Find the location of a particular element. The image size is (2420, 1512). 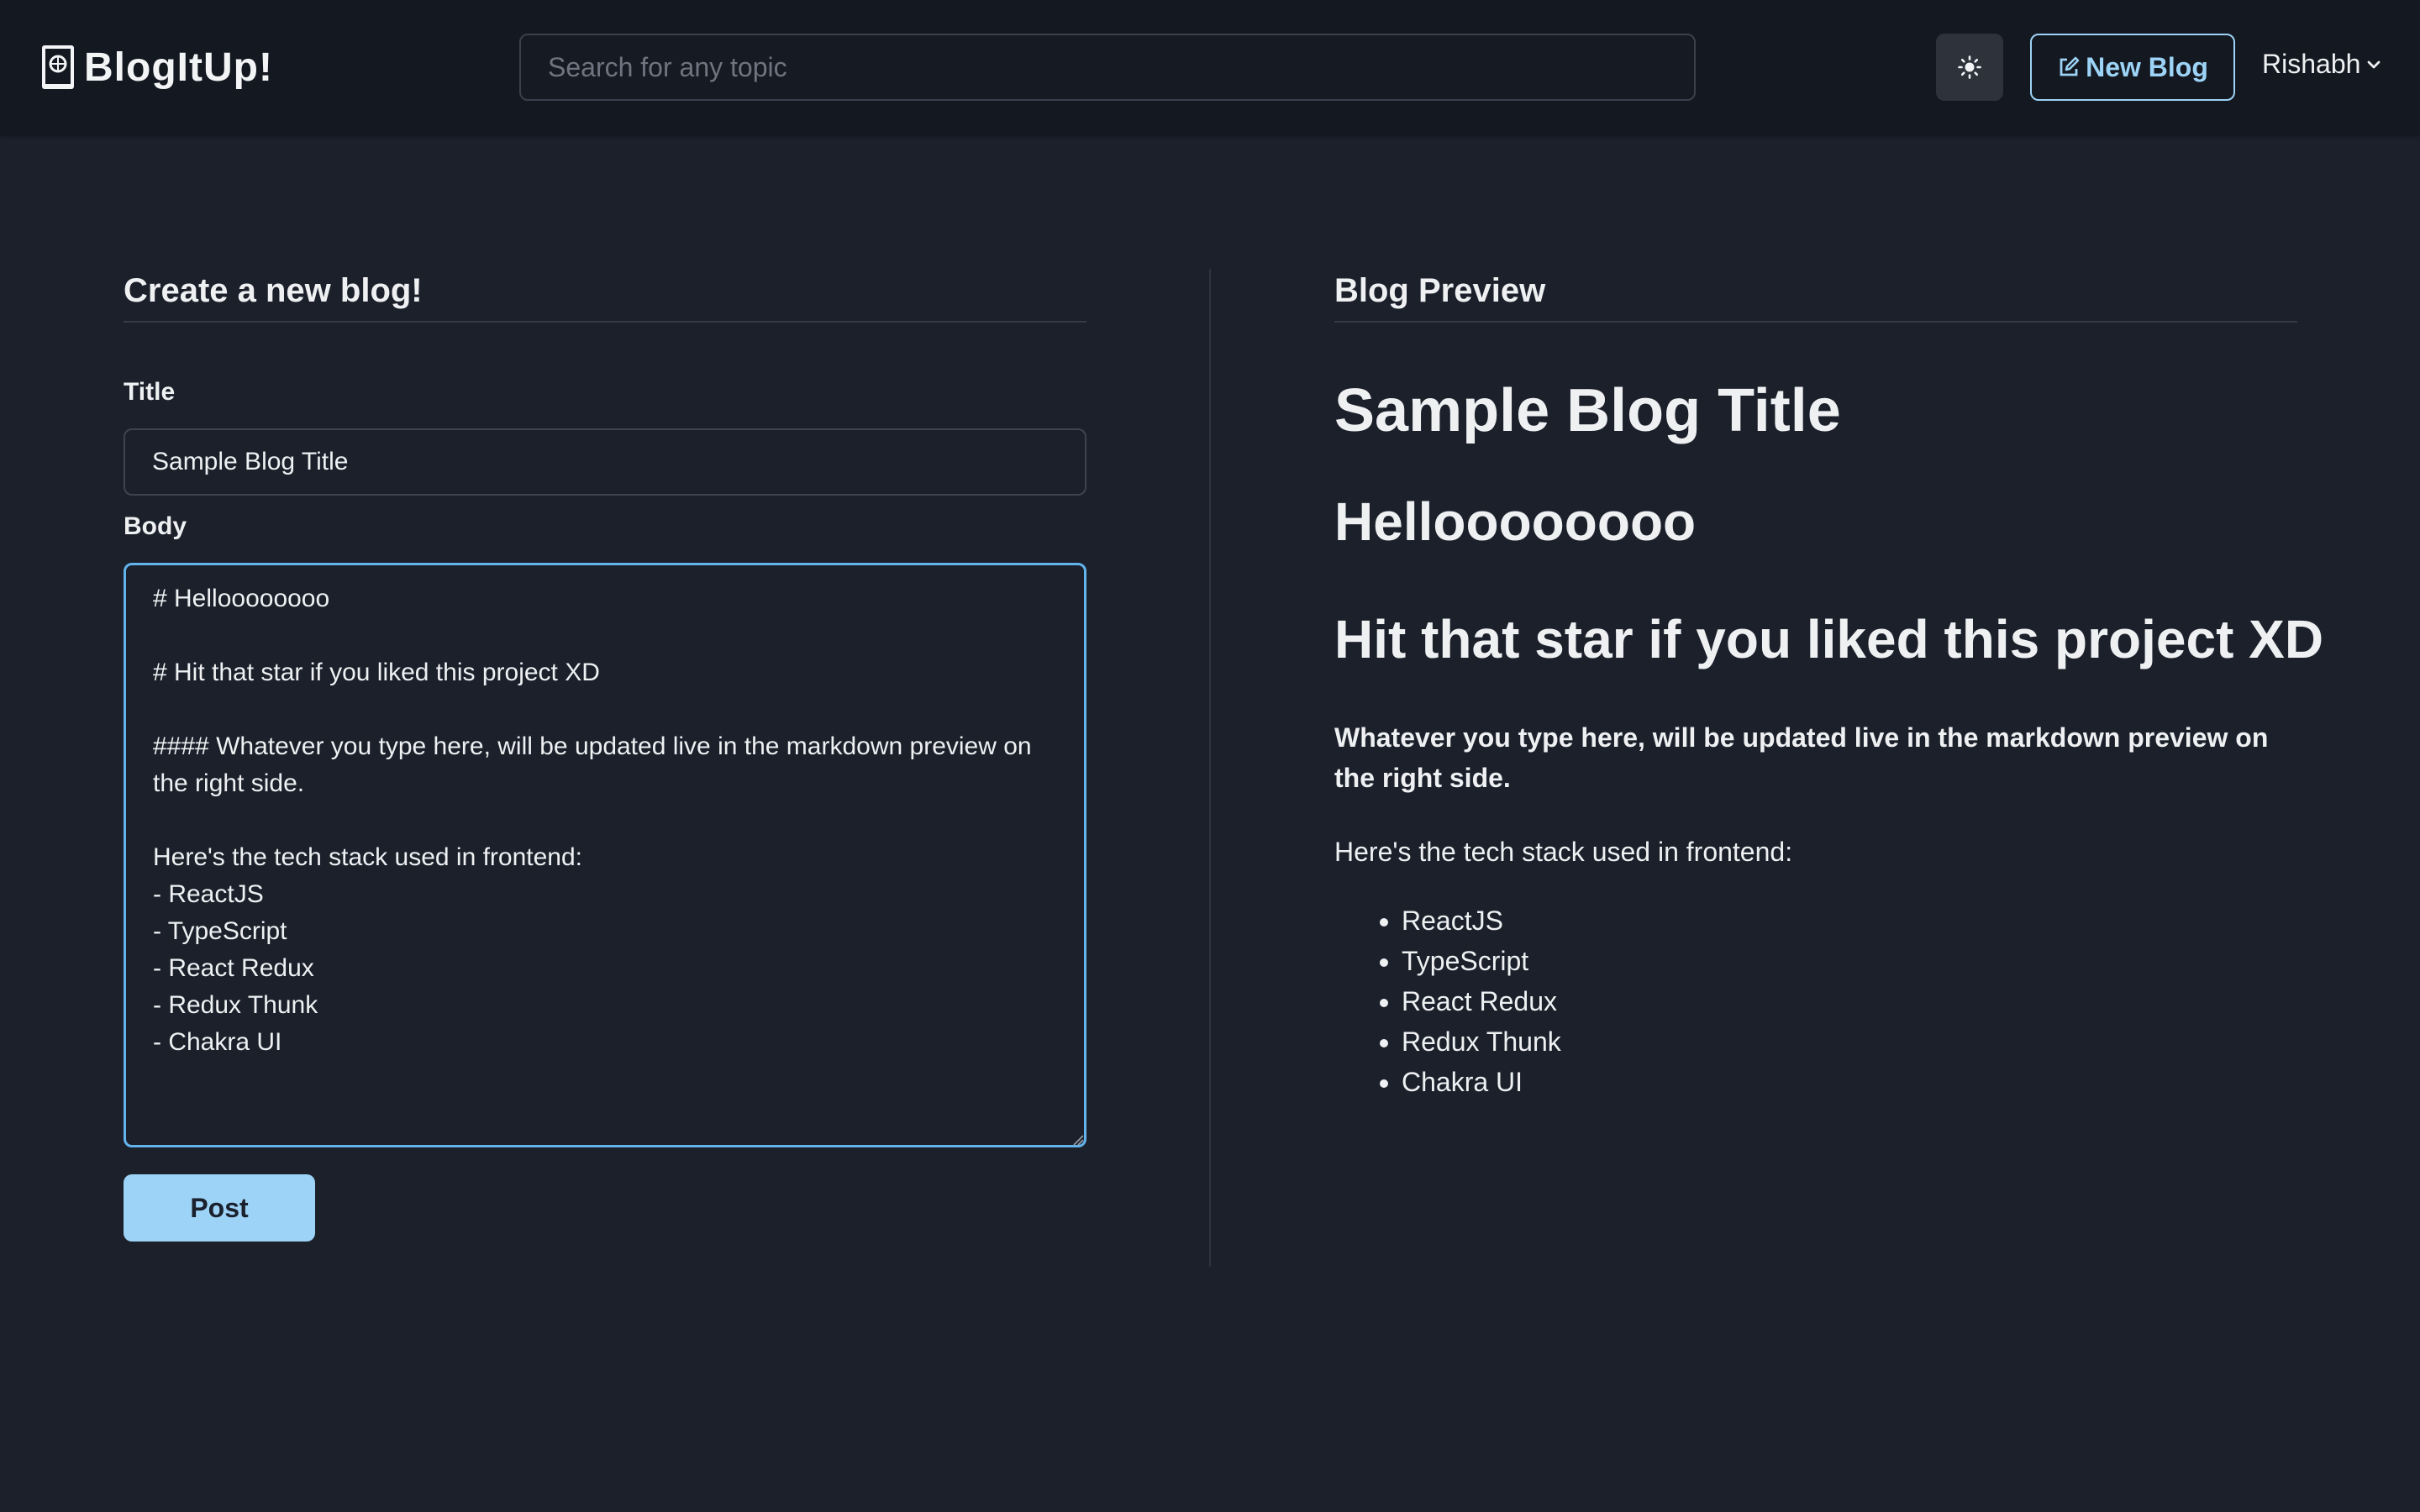

brand-logo-link: BlogItUp! is located at coordinates (157, 67).